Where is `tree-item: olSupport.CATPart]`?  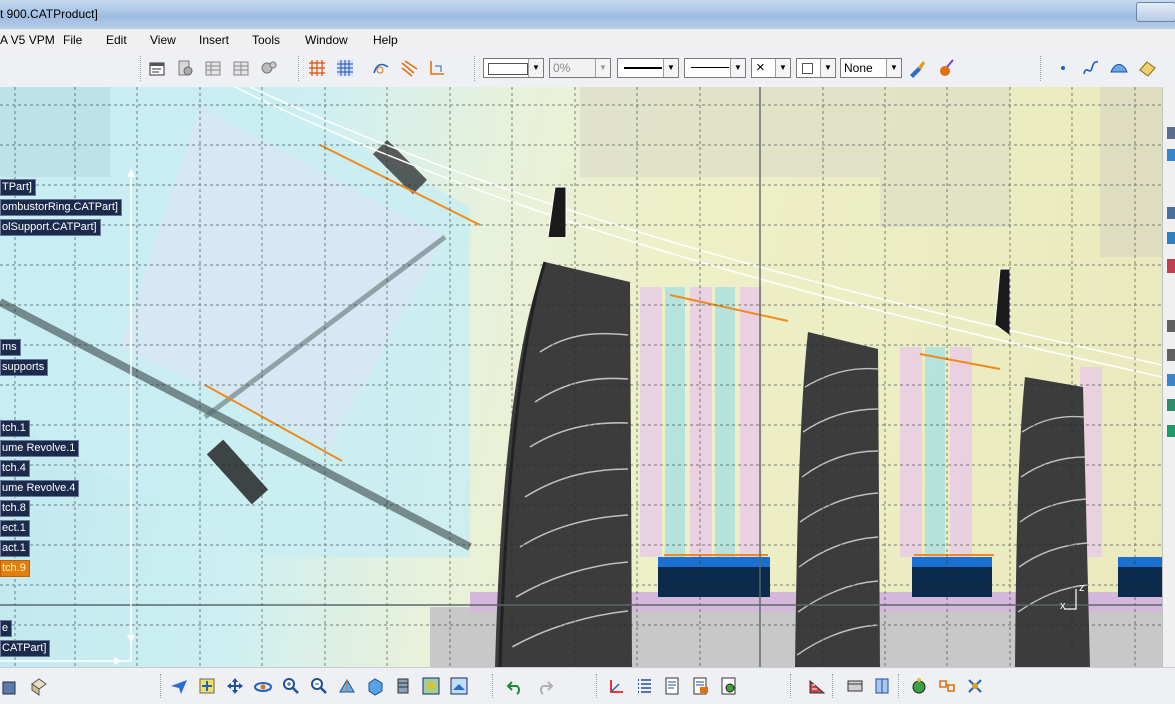
tree-item: olSupport.CATPart] is located at coordinates (50, 227).